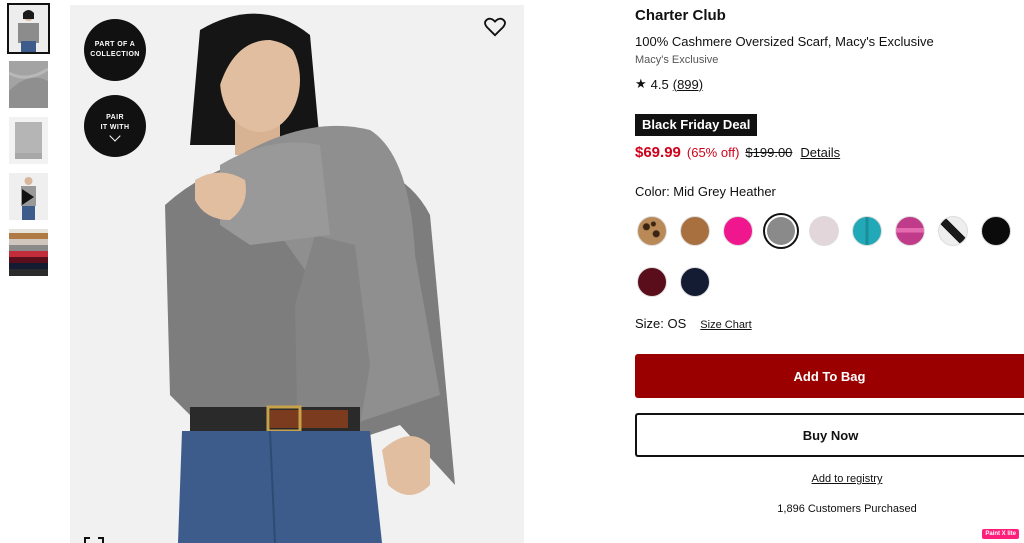  Describe the element at coordinates (115, 44) in the screenshot. I see `badge-collection-line1: PART OF A` at that location.